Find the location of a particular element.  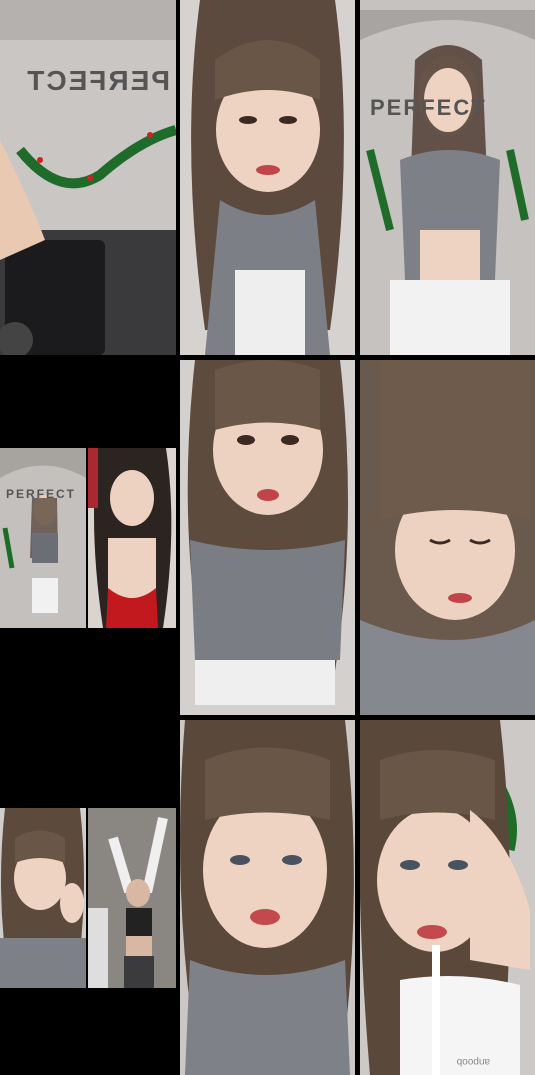

mini-face-hands is located at coordinates (43, 898).